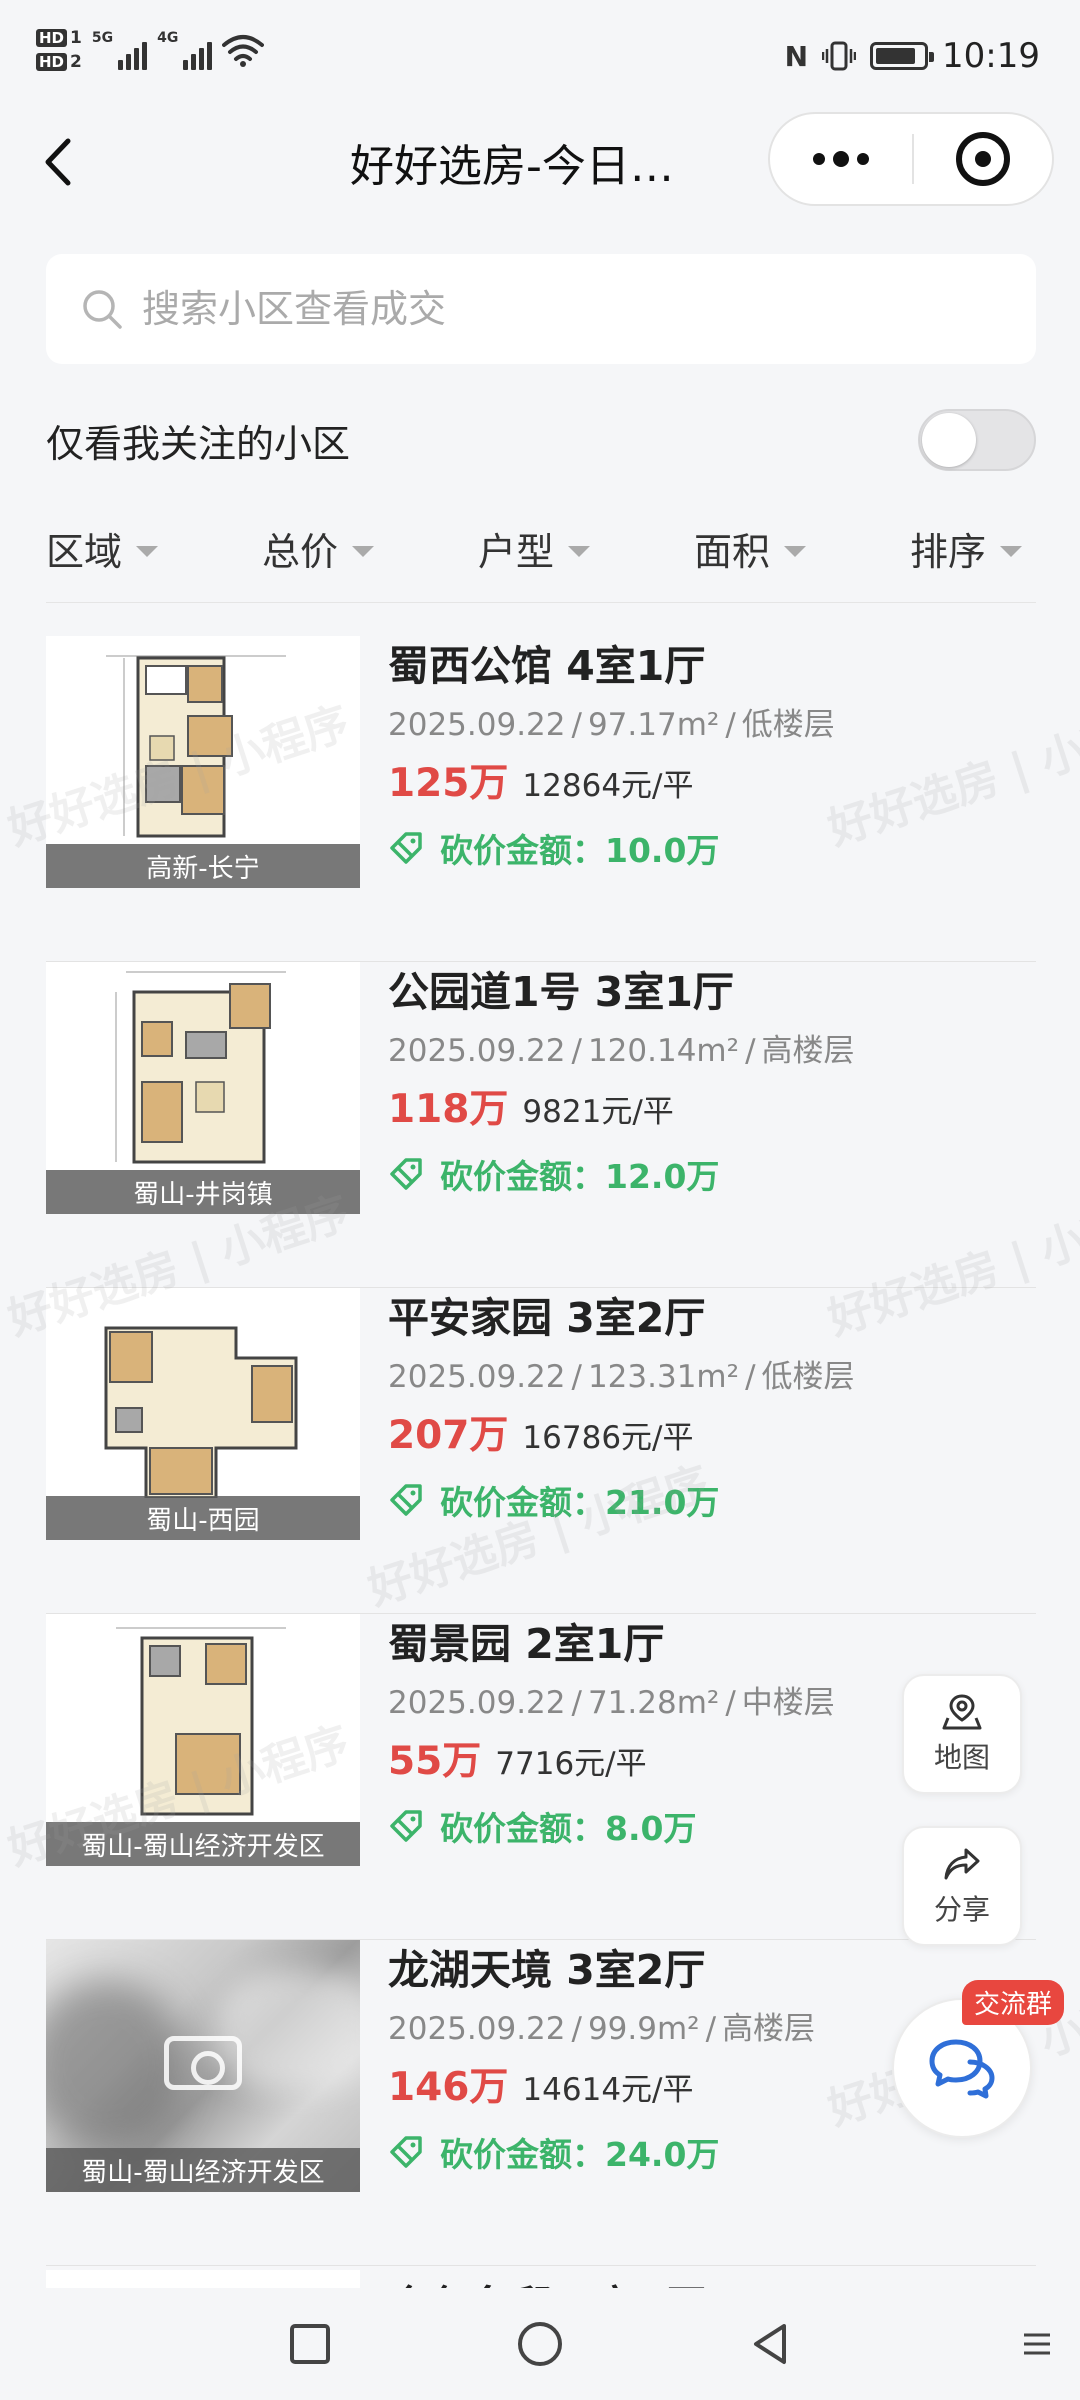 This screenshot has width=1080, height=2400. Describe the element at coordinates (962, 2069) in the screenshot. I see `chat-bubbles-icon` at that location.